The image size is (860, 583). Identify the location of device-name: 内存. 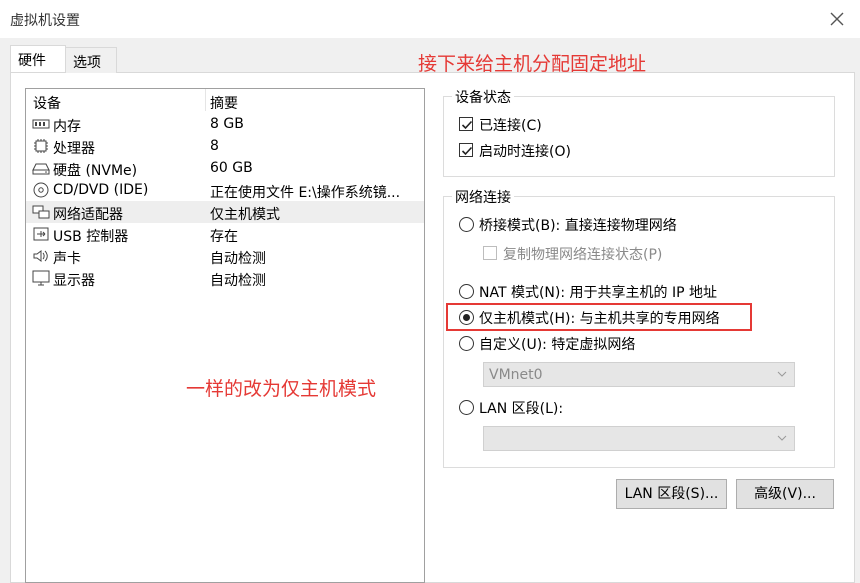
(67, 127).